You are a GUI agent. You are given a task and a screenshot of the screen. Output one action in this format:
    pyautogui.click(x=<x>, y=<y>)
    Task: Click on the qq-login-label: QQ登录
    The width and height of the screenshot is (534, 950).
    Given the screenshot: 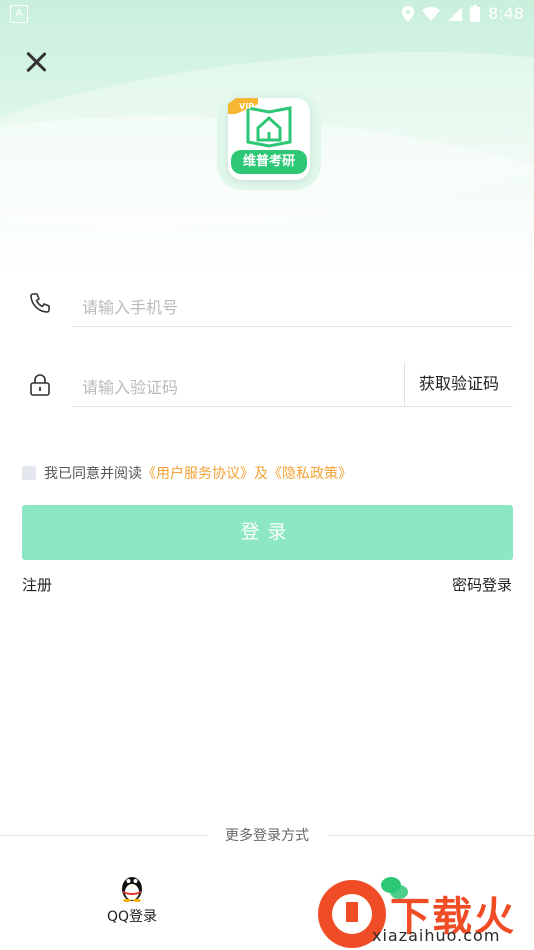 What is the action you would take?
    pyautogui.click(x=132, y=917)
    